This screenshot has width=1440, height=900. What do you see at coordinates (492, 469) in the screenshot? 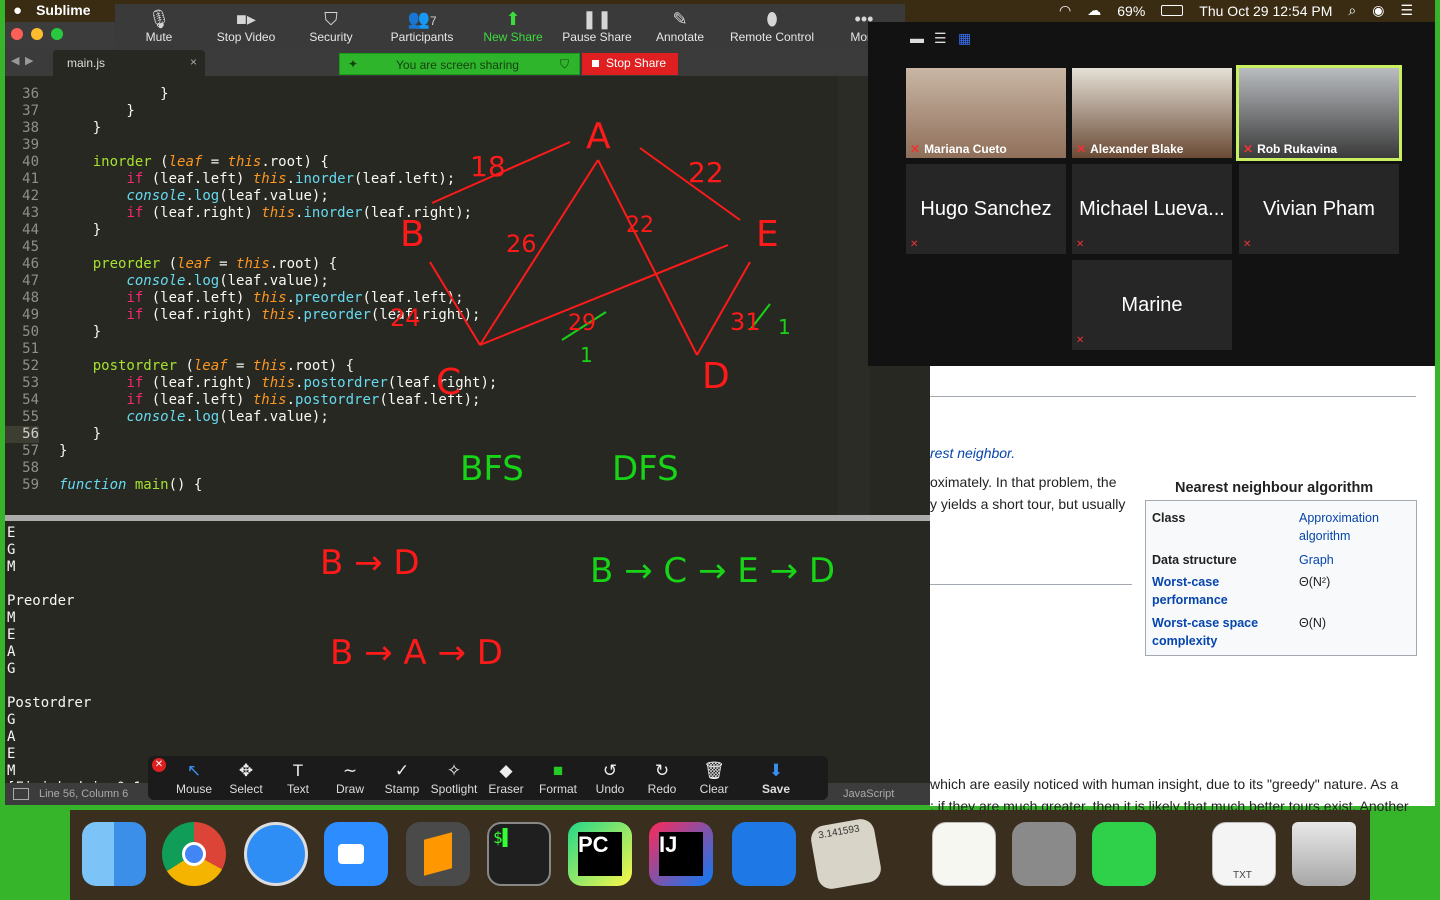
I see `bfs-label: BFS` at bounding box center [492, 469].